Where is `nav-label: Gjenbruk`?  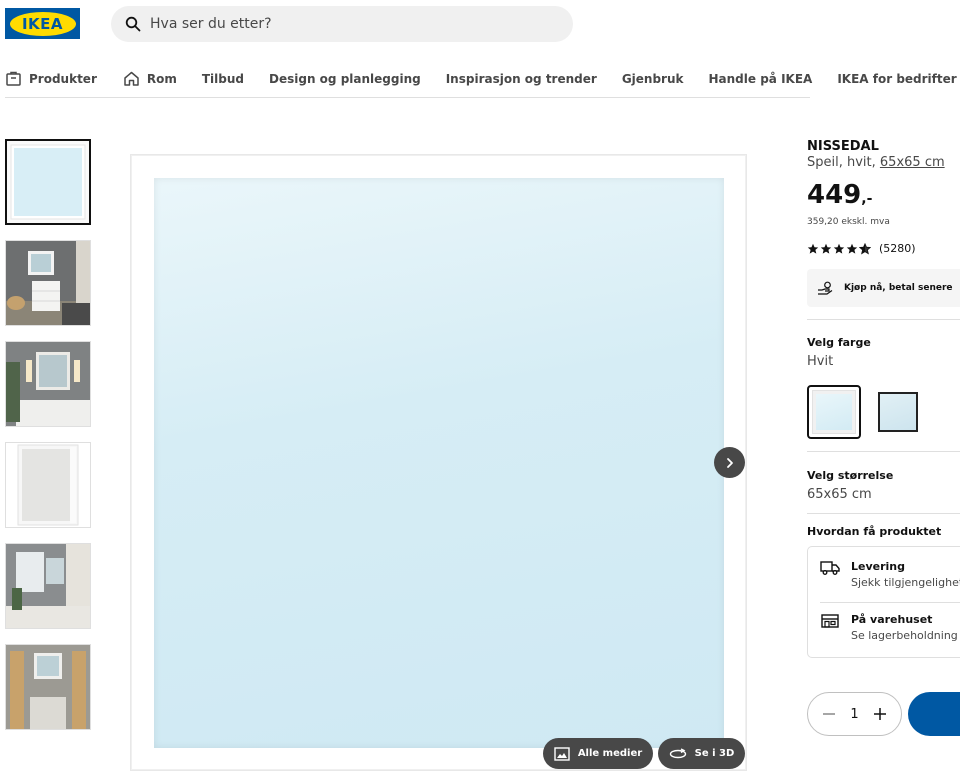 nav-label: Gjenbruk is located at coordinates (652, 78).